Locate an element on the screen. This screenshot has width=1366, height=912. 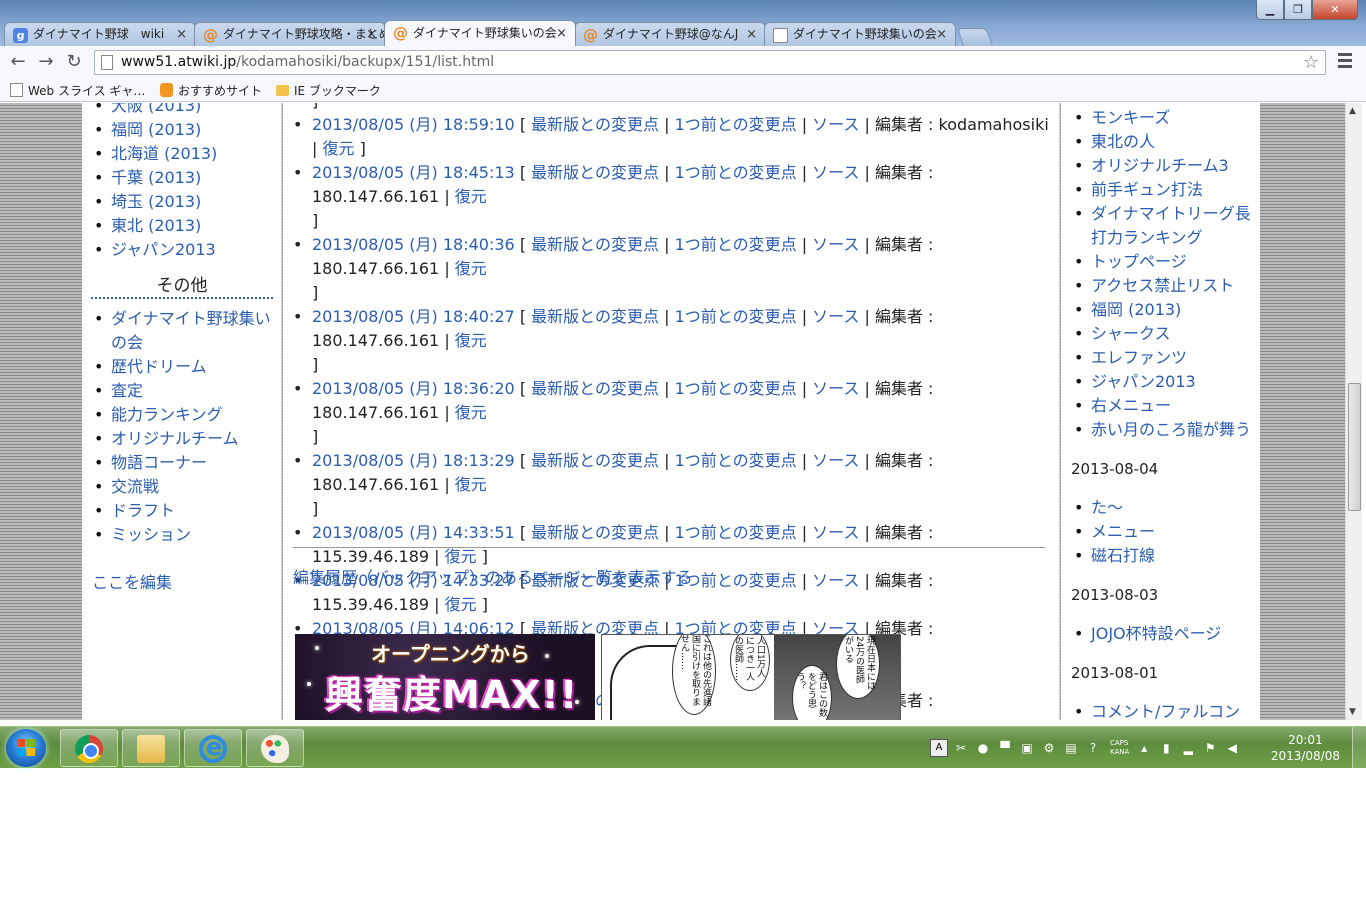
recent-page-link: 東北の人 is located at coordinates (1163, 142).